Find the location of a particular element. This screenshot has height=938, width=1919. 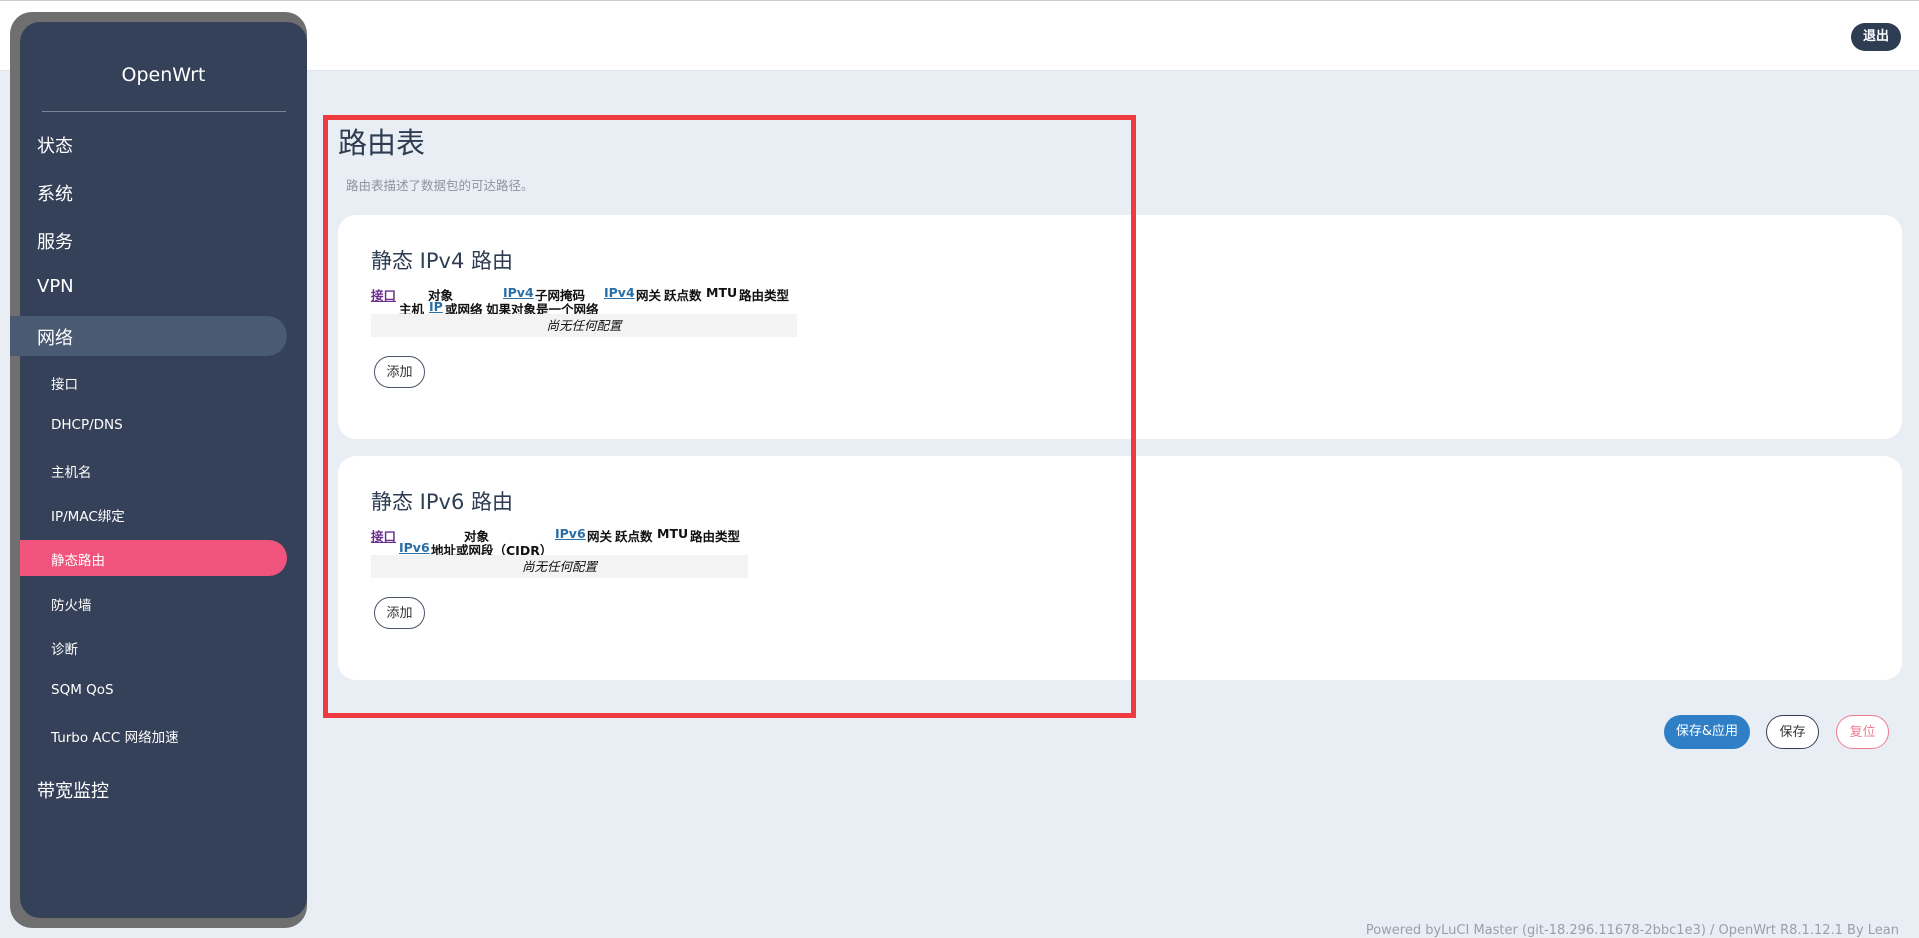

brand-title: OpenWrt is located at coordinates (163, 75).